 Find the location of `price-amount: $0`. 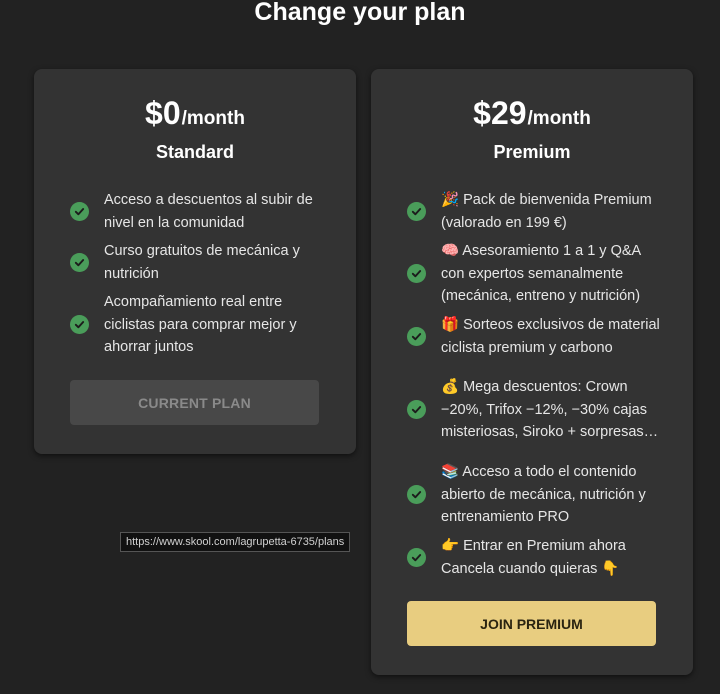

price-amount: $0 is located at coordinates (163, 113).